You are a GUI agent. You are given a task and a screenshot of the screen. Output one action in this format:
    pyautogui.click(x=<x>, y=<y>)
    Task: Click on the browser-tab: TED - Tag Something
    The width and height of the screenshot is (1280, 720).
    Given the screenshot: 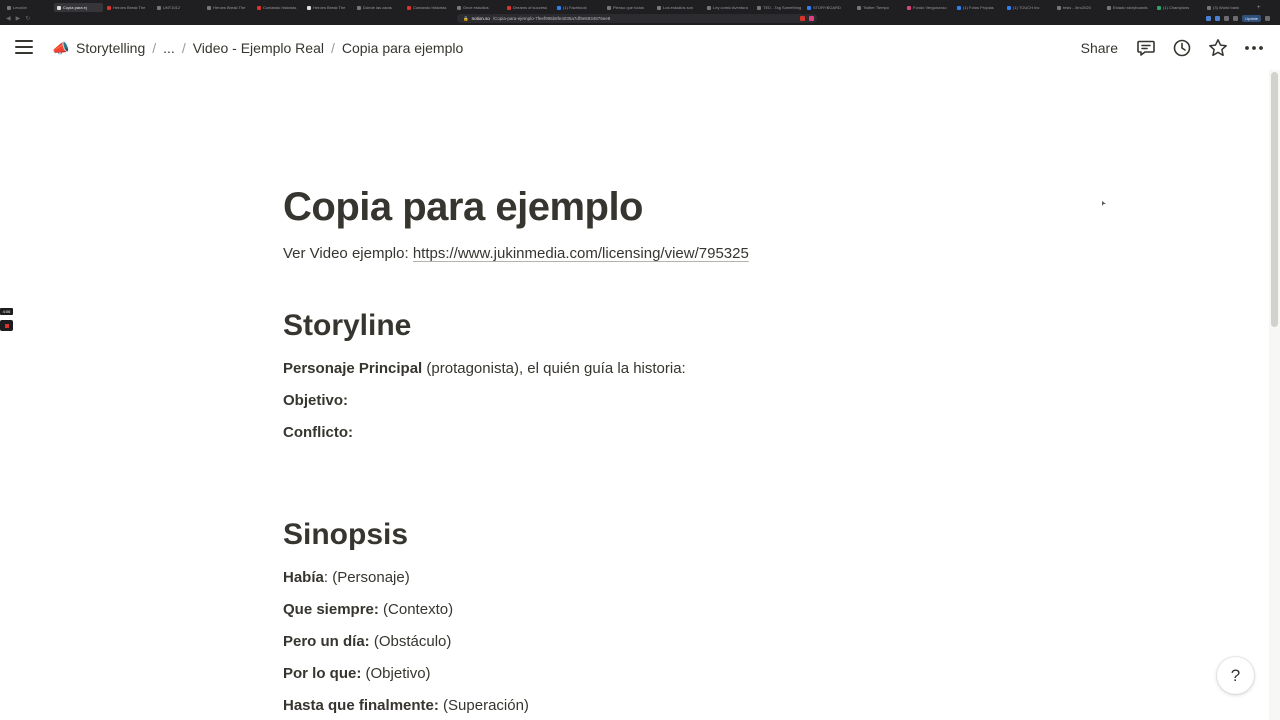 What is the action you would take?
    pyautogui.click(x=778, y=7)
    